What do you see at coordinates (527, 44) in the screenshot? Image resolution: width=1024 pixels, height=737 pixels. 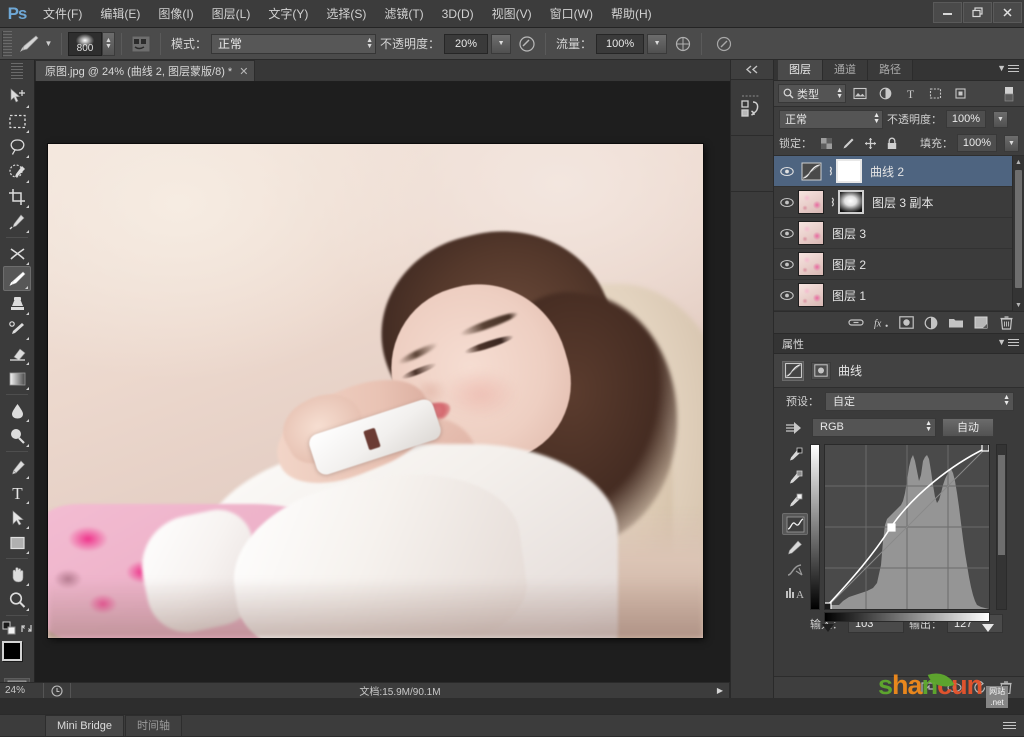 I see `opacity-pressure-toggle` at bounding box center [527, 44].